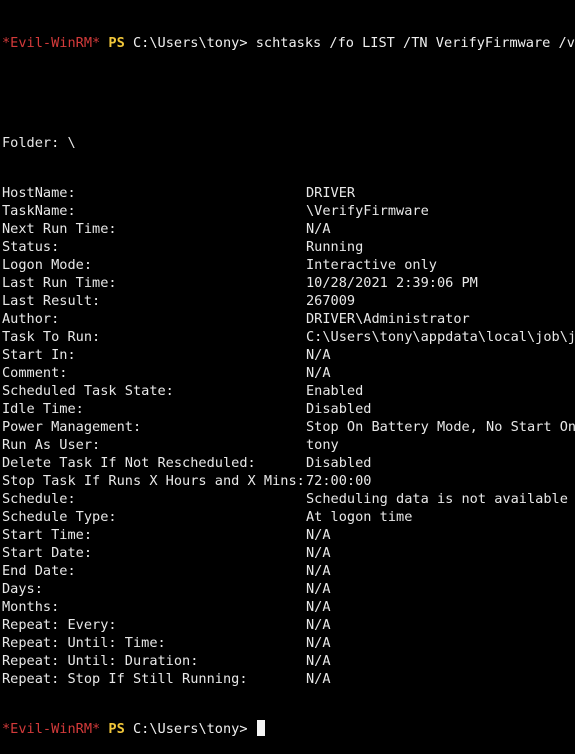  I want to click on property-key: Task To Run:, so click(51, 337).